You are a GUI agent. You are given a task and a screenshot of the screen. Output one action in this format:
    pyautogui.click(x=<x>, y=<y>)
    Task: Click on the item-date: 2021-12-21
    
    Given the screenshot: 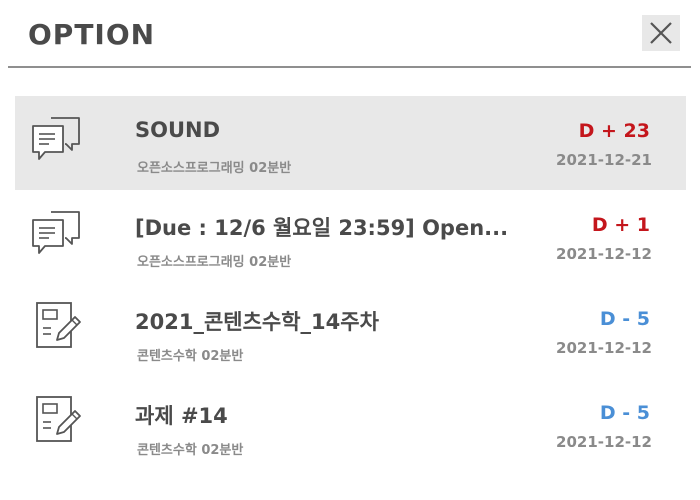 What is the action you would take?
    pyautogui.click(x=604, y=160)
    